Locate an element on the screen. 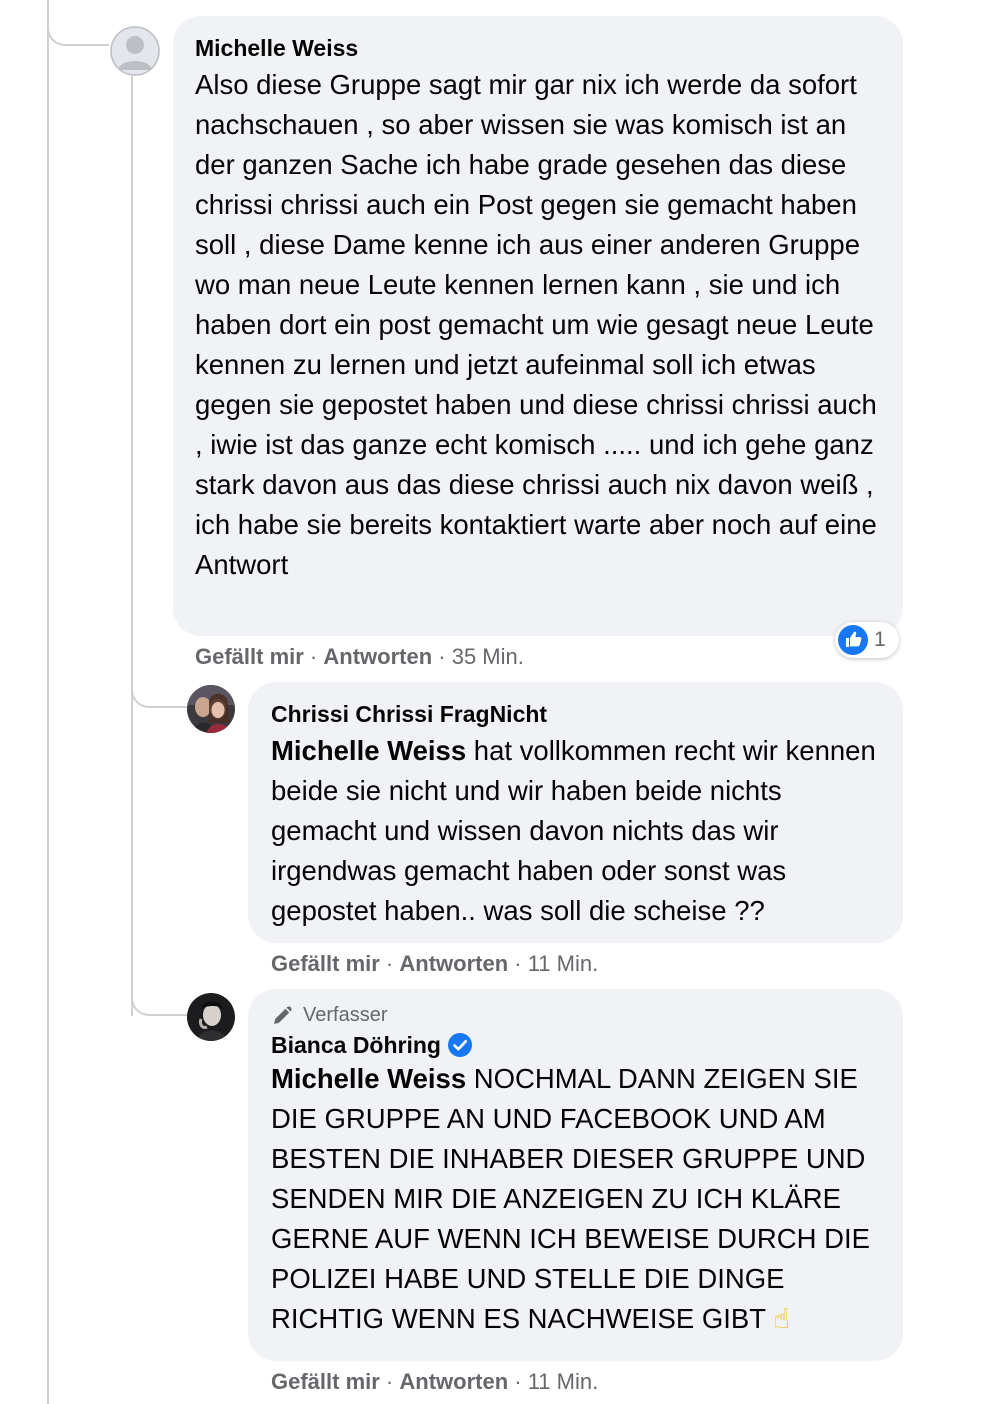 The image size is (981, 1404). default-avatar-icon is located at coordinates (135, 51).